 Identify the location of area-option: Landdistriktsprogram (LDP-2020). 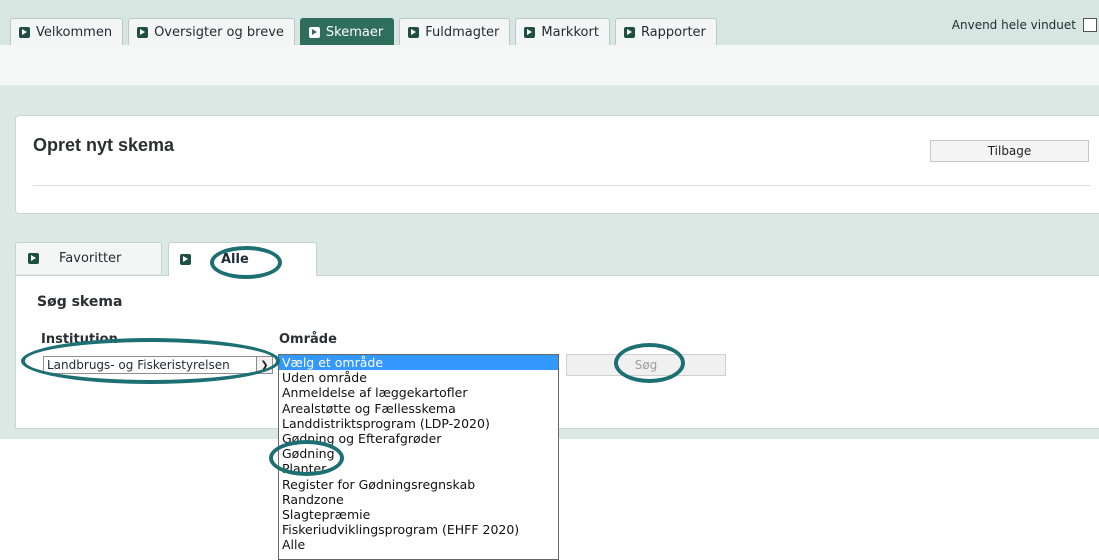
(418, 423).